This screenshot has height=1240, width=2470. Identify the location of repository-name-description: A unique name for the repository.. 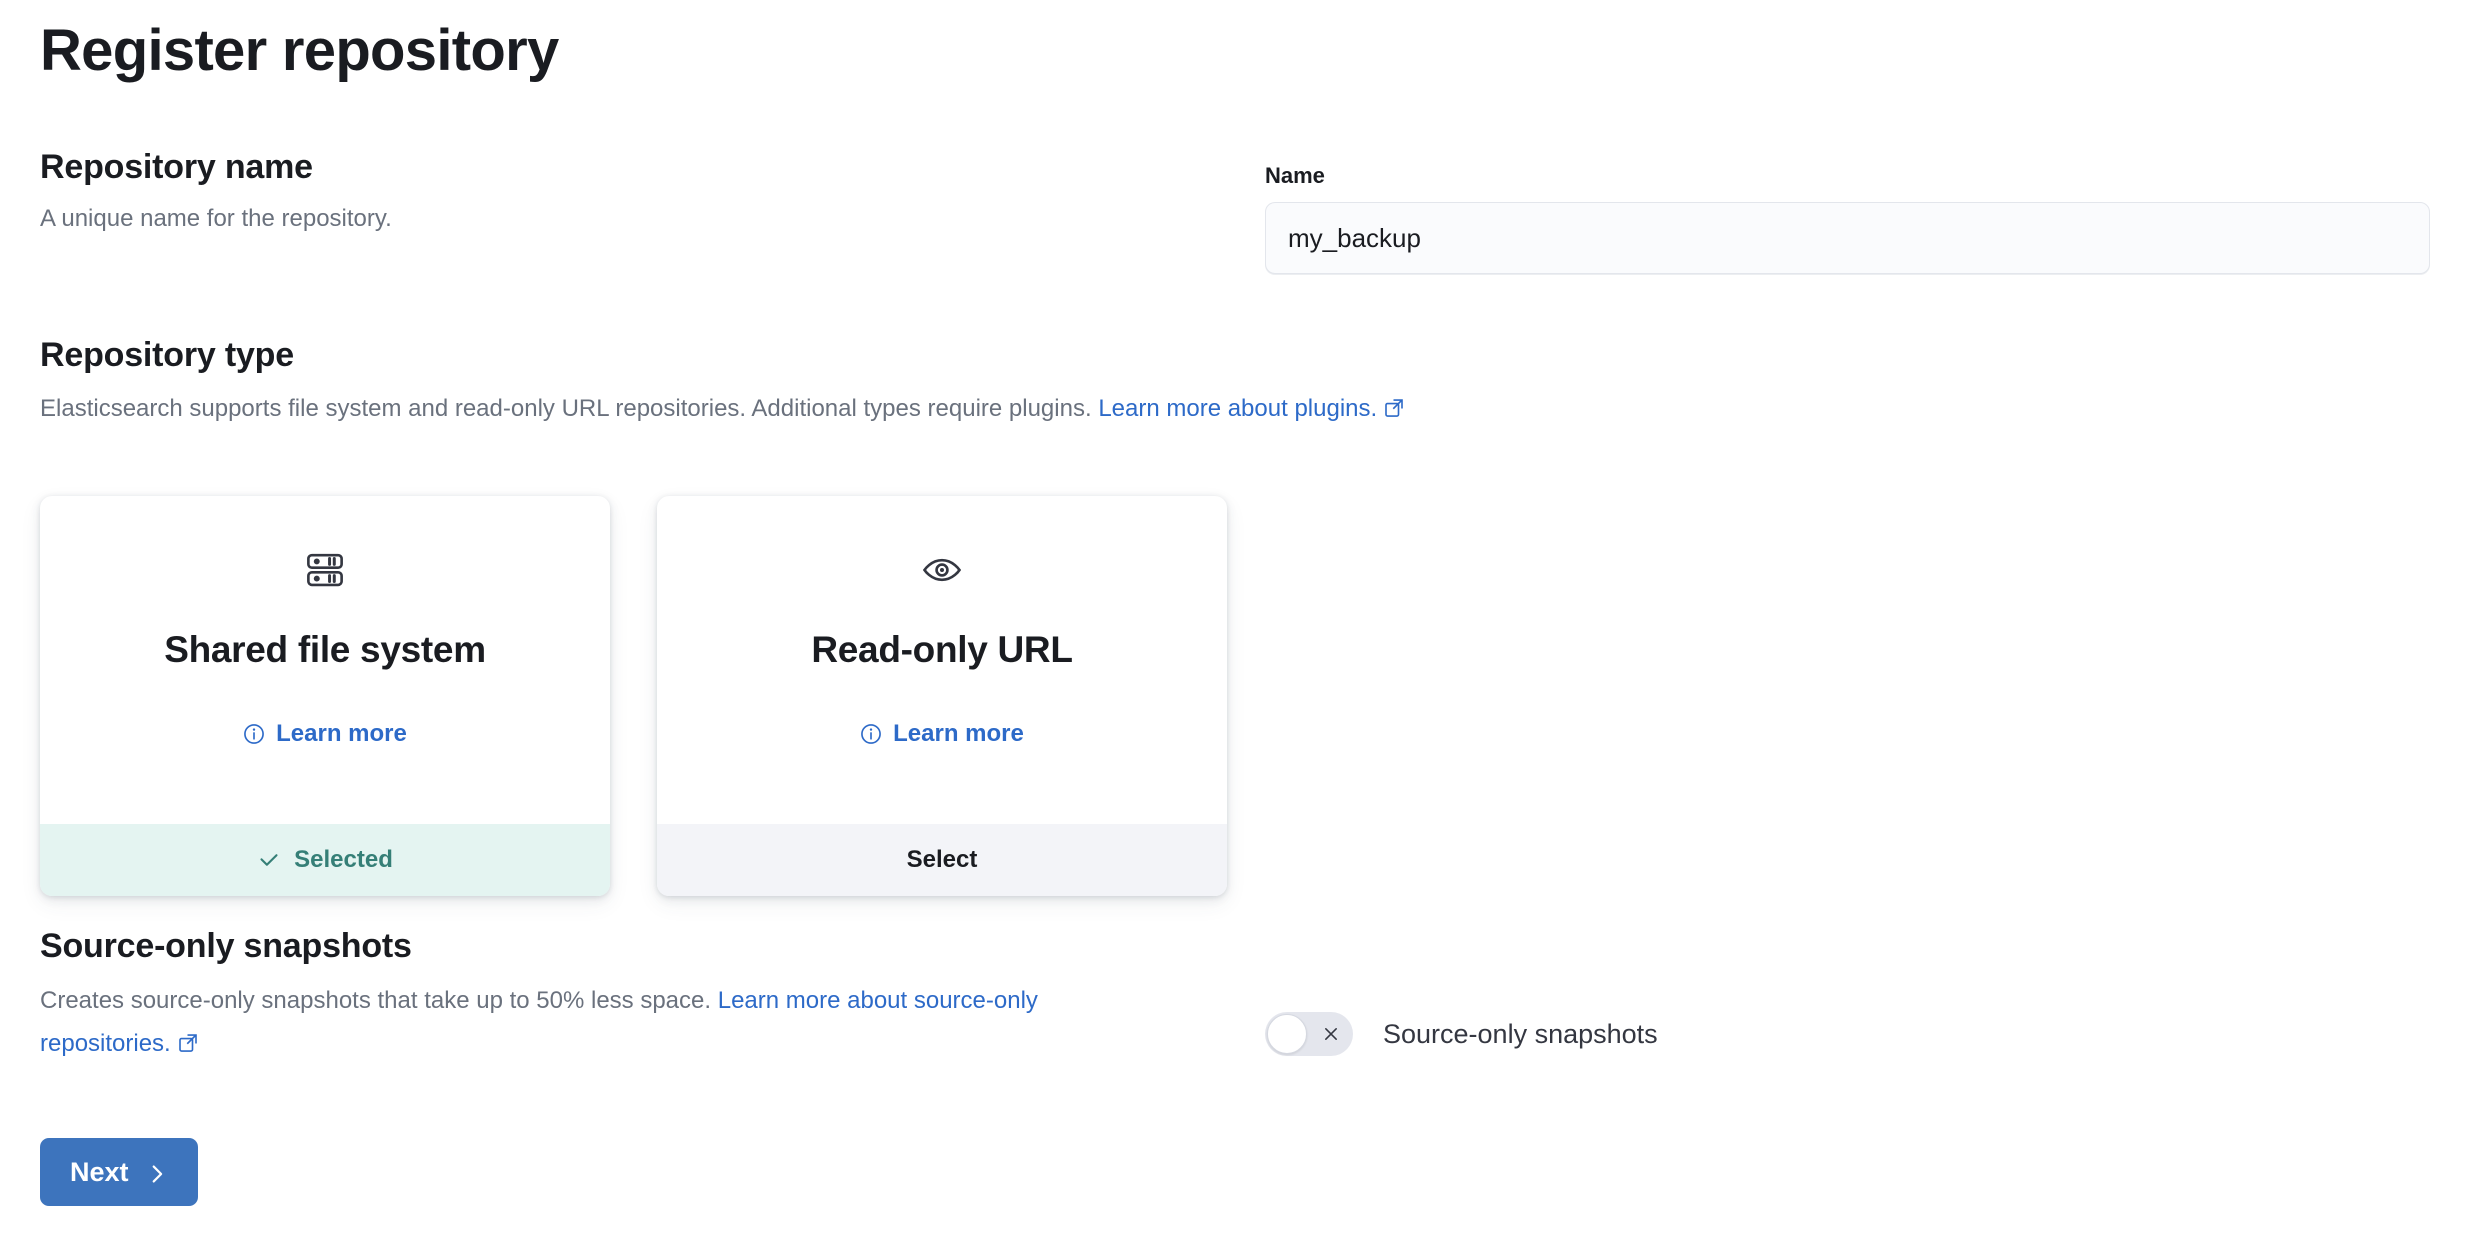
(216, 218).